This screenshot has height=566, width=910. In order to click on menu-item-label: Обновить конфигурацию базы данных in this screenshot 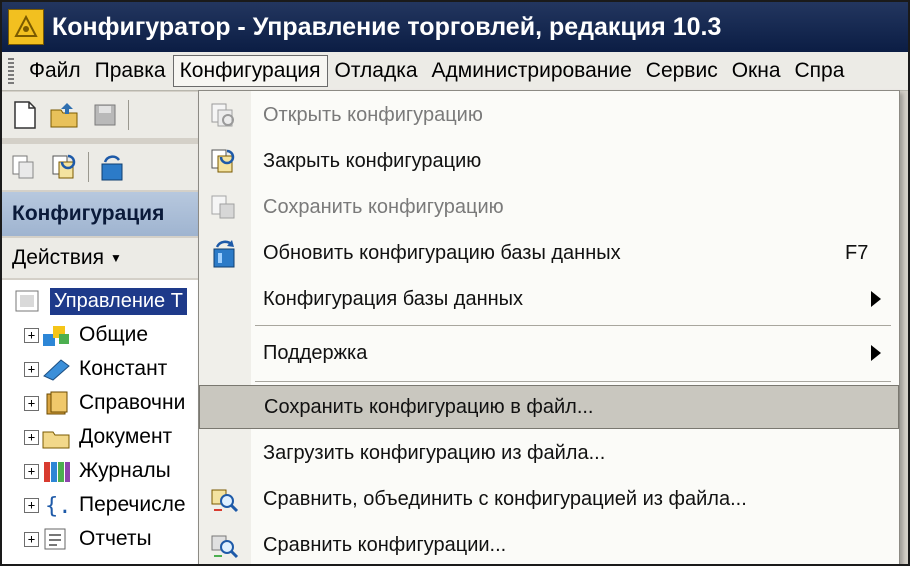, I will do `click(442, 252)`.